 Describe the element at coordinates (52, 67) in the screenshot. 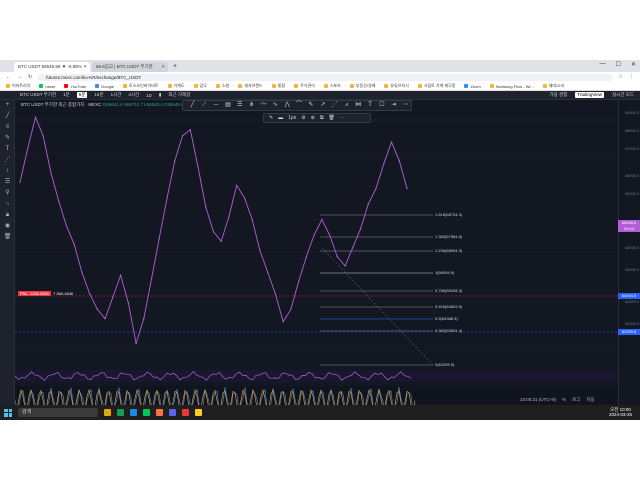

I see `browser-tab-active: BTC USDT 66545.59 ▼ -0.89% ✕` at that location.